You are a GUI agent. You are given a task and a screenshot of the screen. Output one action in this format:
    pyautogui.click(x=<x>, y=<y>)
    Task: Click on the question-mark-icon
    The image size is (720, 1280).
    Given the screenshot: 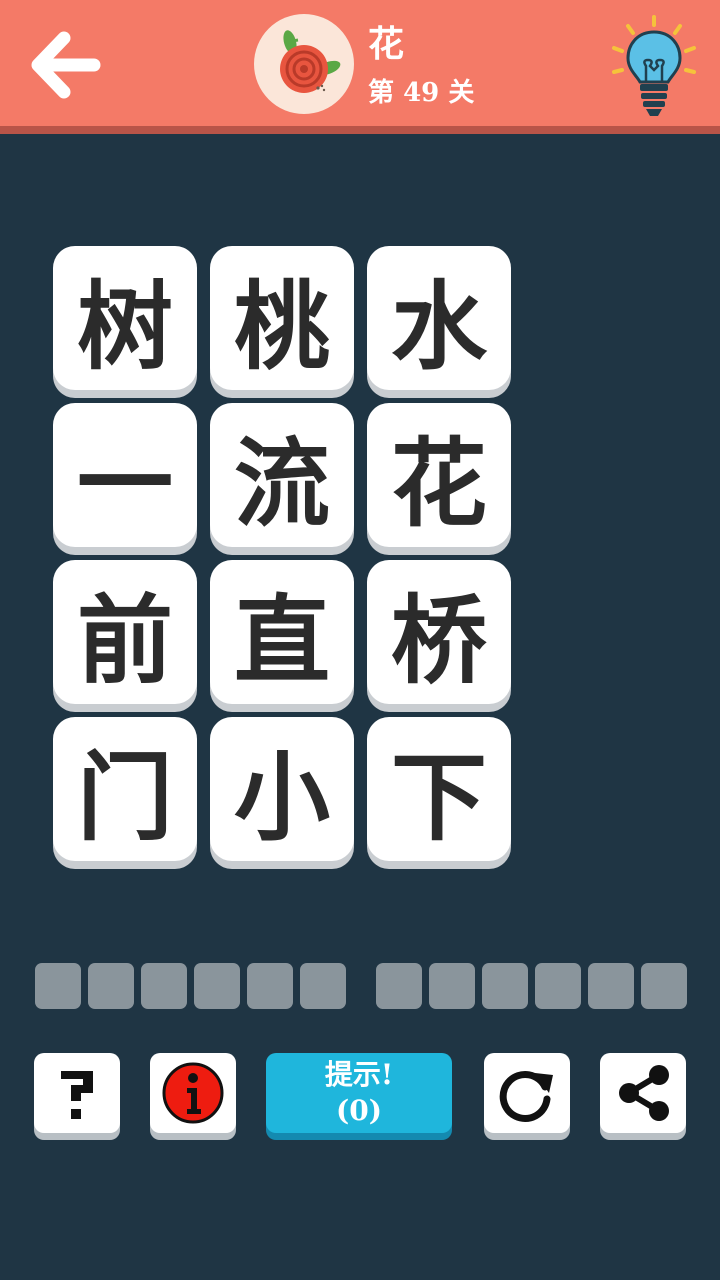 What is the action you would take?
    pyautogui.click(x=77, y=1095)
    